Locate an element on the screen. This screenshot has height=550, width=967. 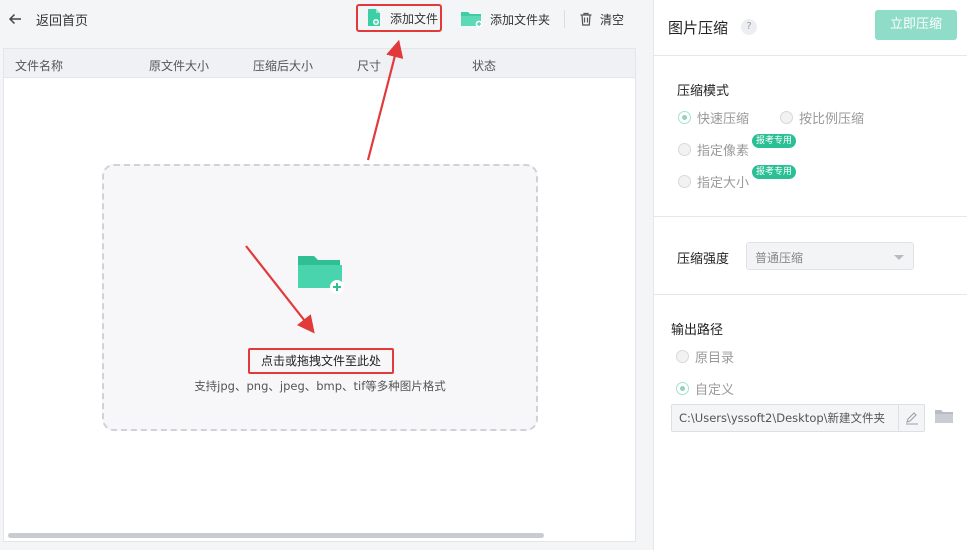
column-header-dimensions: 尺寸 is located at coordinates (369, 66).